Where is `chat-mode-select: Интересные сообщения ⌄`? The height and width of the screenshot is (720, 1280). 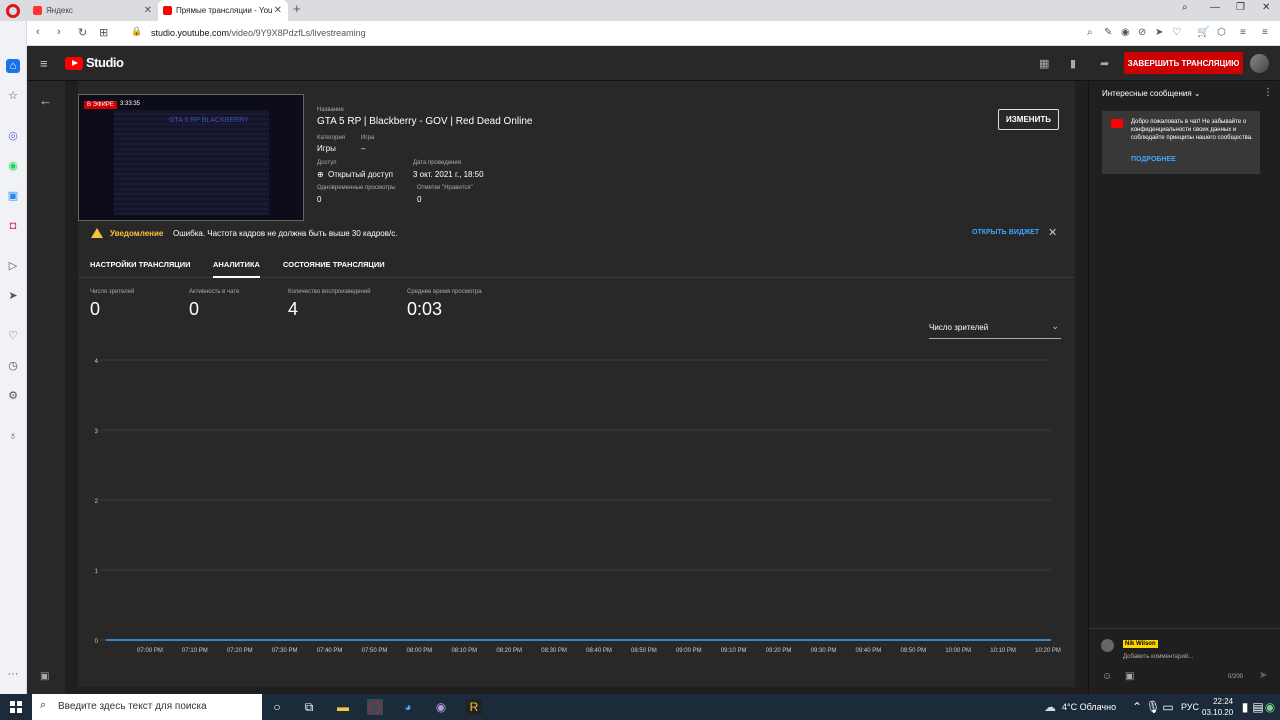
chat-mode-select: Интересные сообщения ⌄ is located at coordinates (1151, 93).